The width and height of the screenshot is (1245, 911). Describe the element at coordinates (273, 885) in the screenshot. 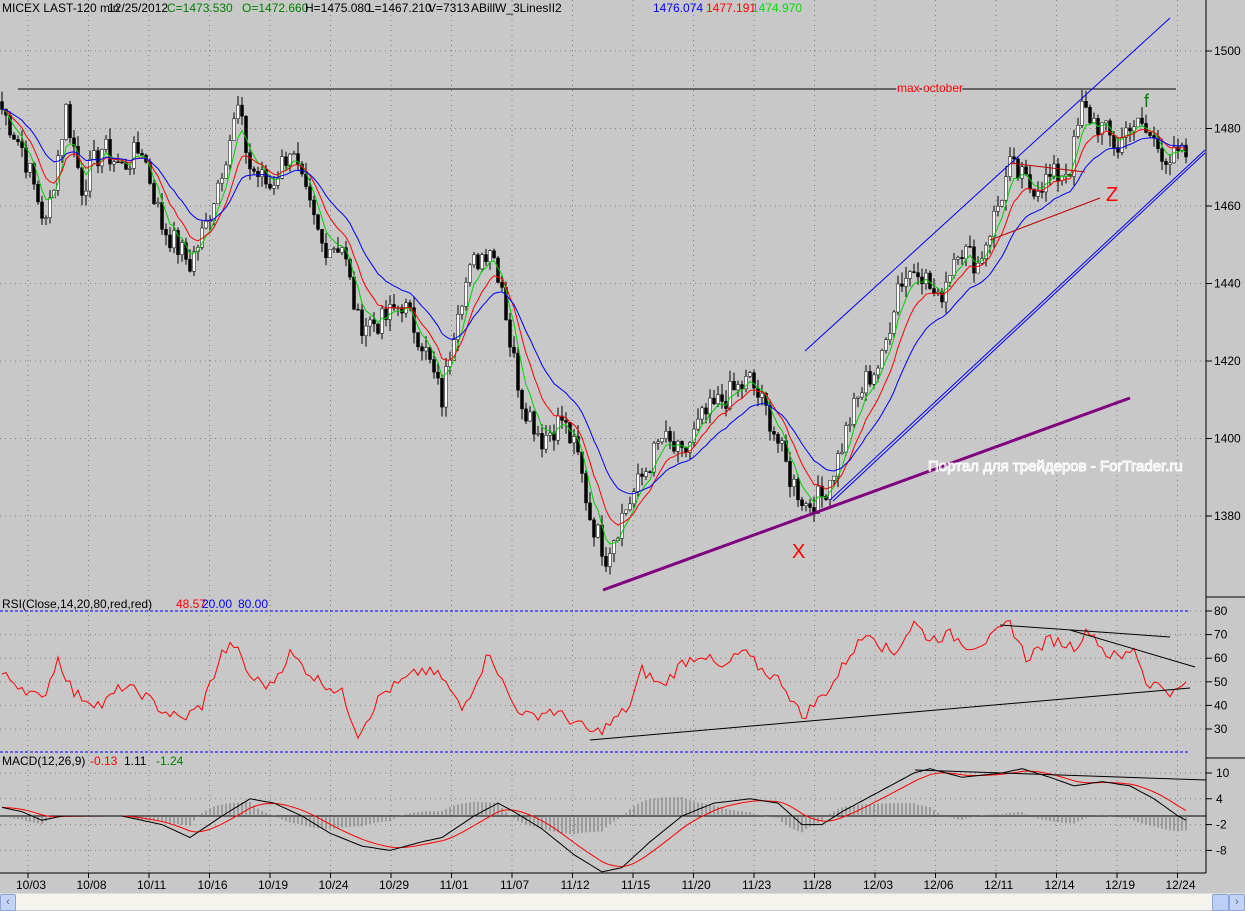

I see `x-tick-label: 10/19` at that location.